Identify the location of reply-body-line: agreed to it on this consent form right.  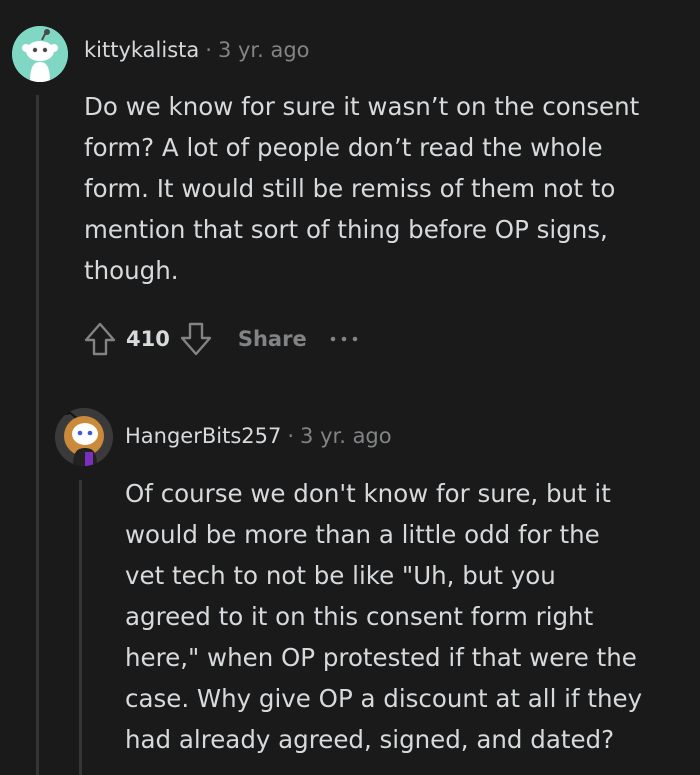
(359, 616).